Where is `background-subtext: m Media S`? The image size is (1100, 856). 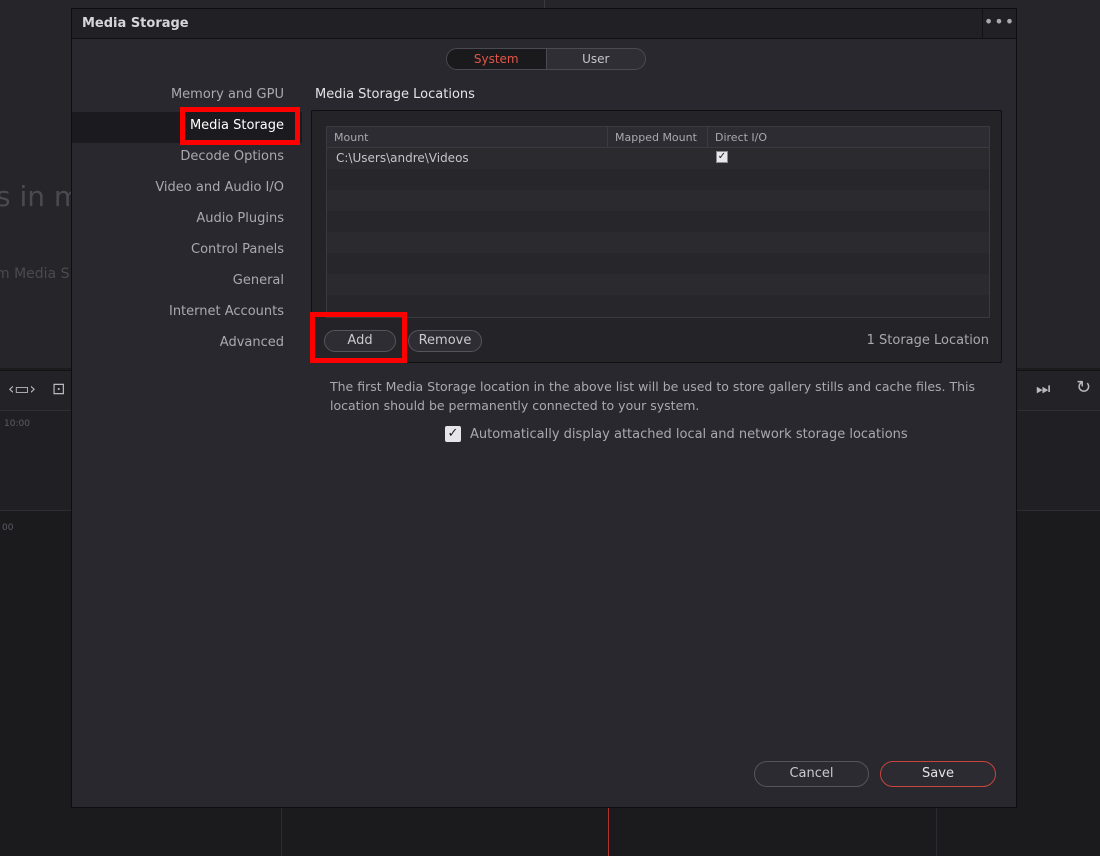
background-subtext: m Media S is located at coordinates (35, 274).